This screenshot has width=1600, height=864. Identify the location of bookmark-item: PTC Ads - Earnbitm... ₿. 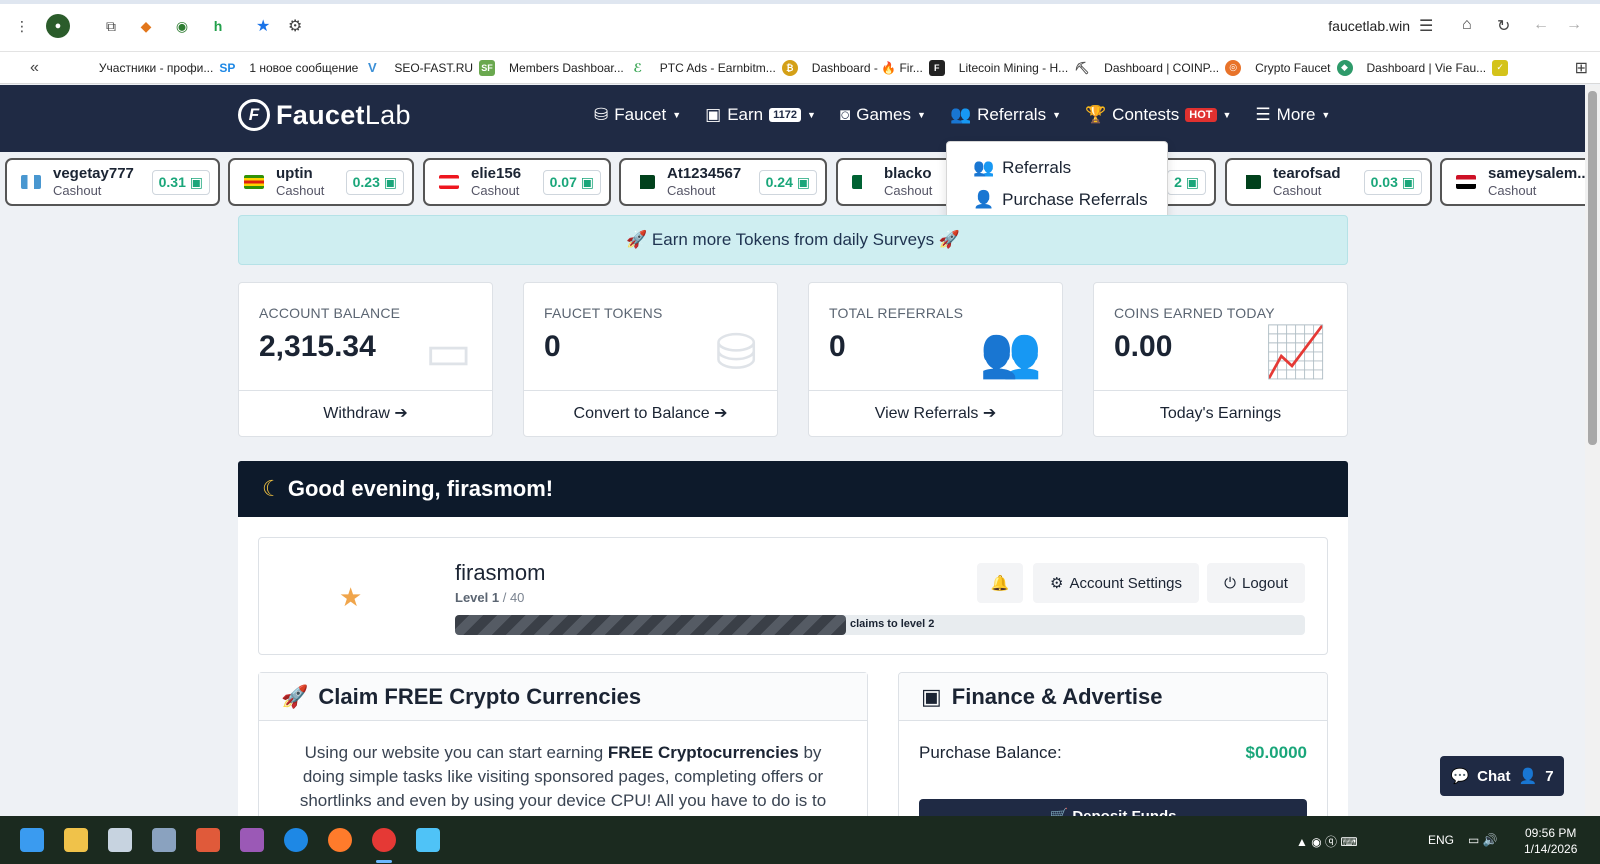
(729, 67).